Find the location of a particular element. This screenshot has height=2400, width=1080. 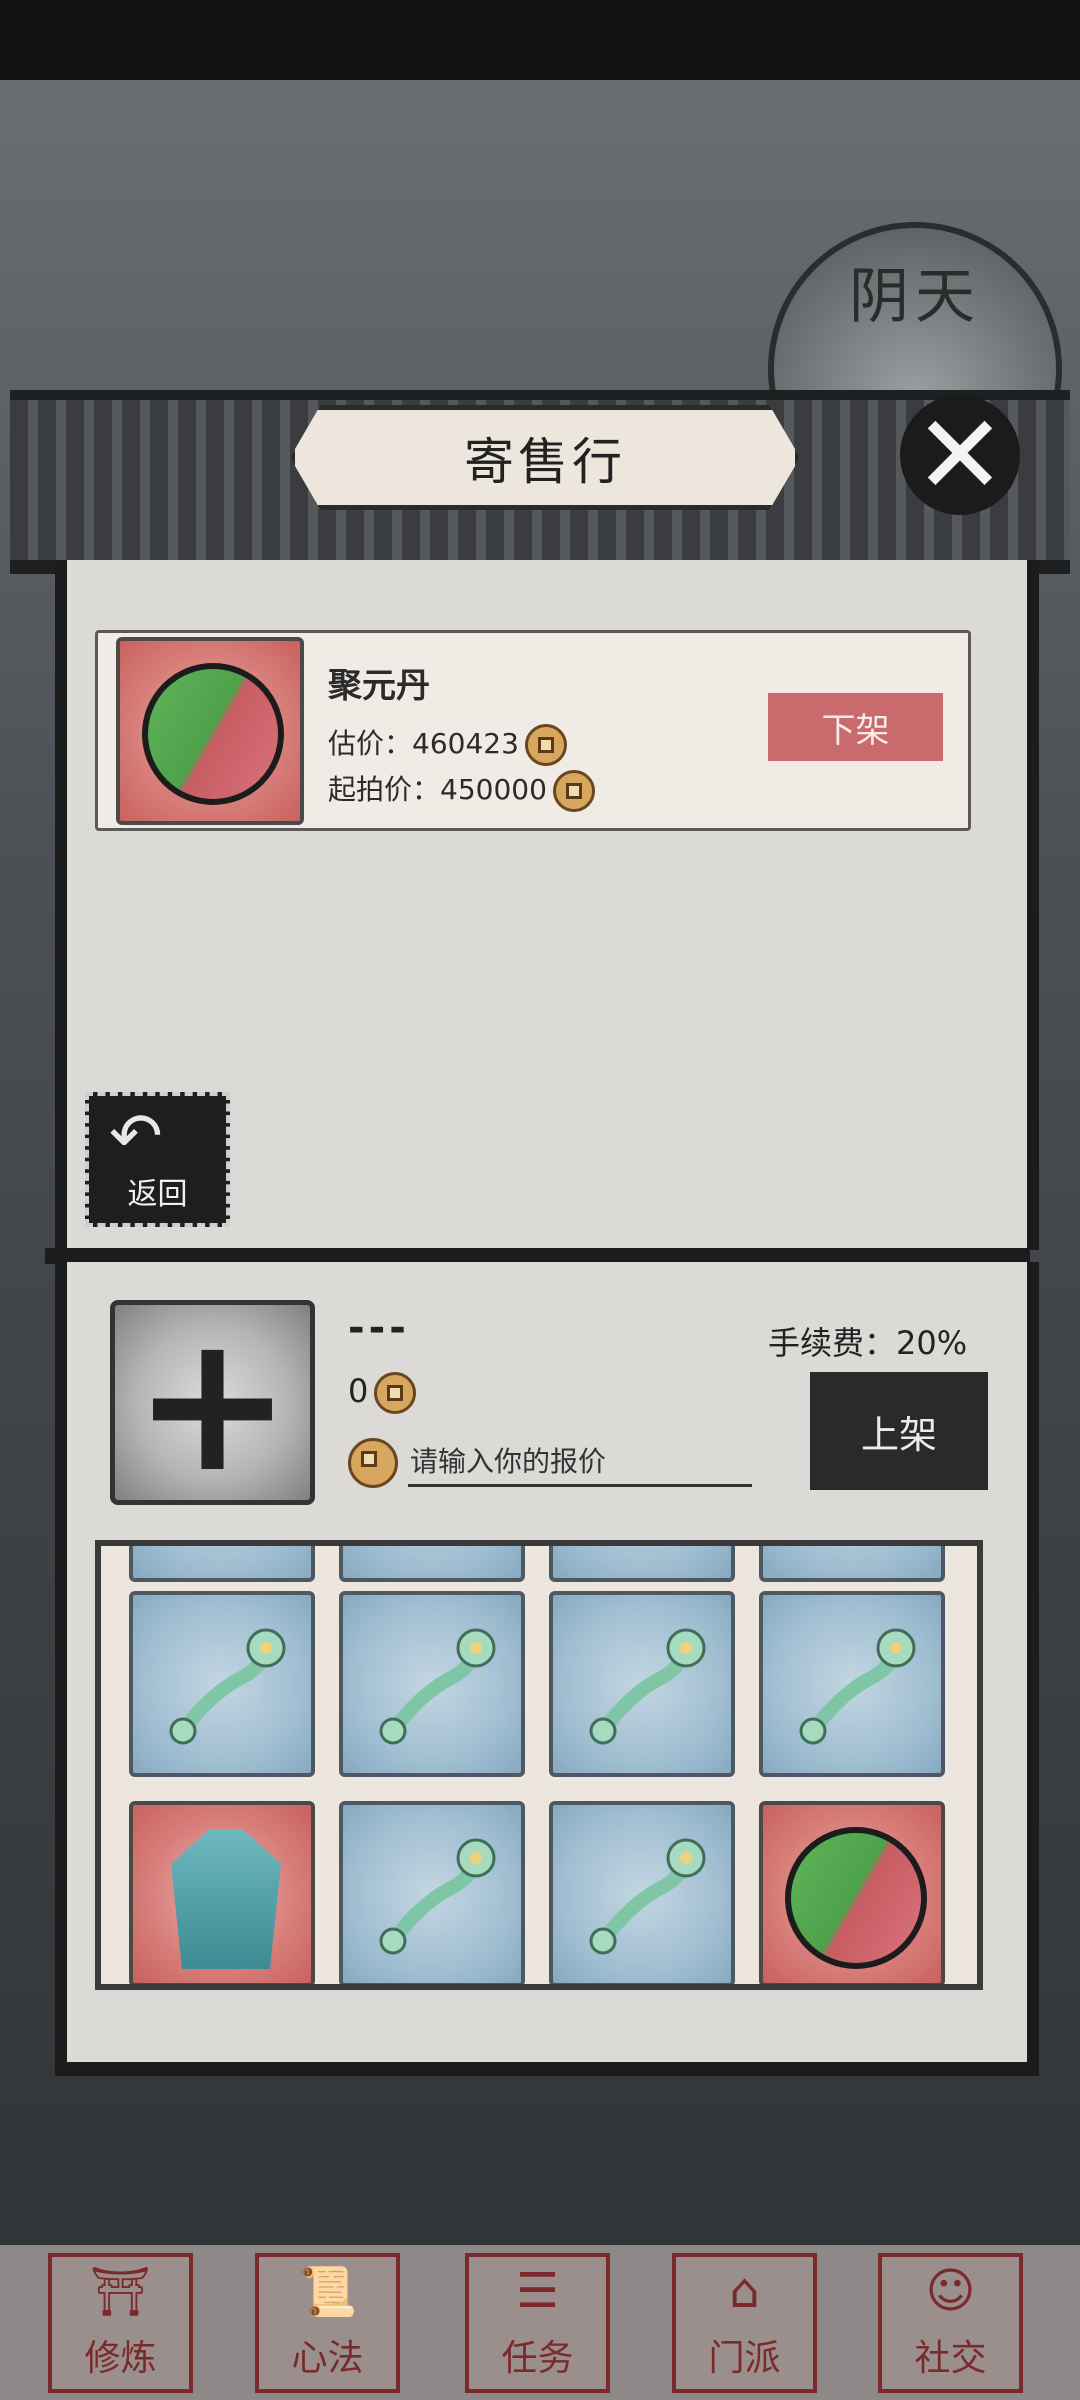

close-icon: ✕ is located at coordinates (960, 455).